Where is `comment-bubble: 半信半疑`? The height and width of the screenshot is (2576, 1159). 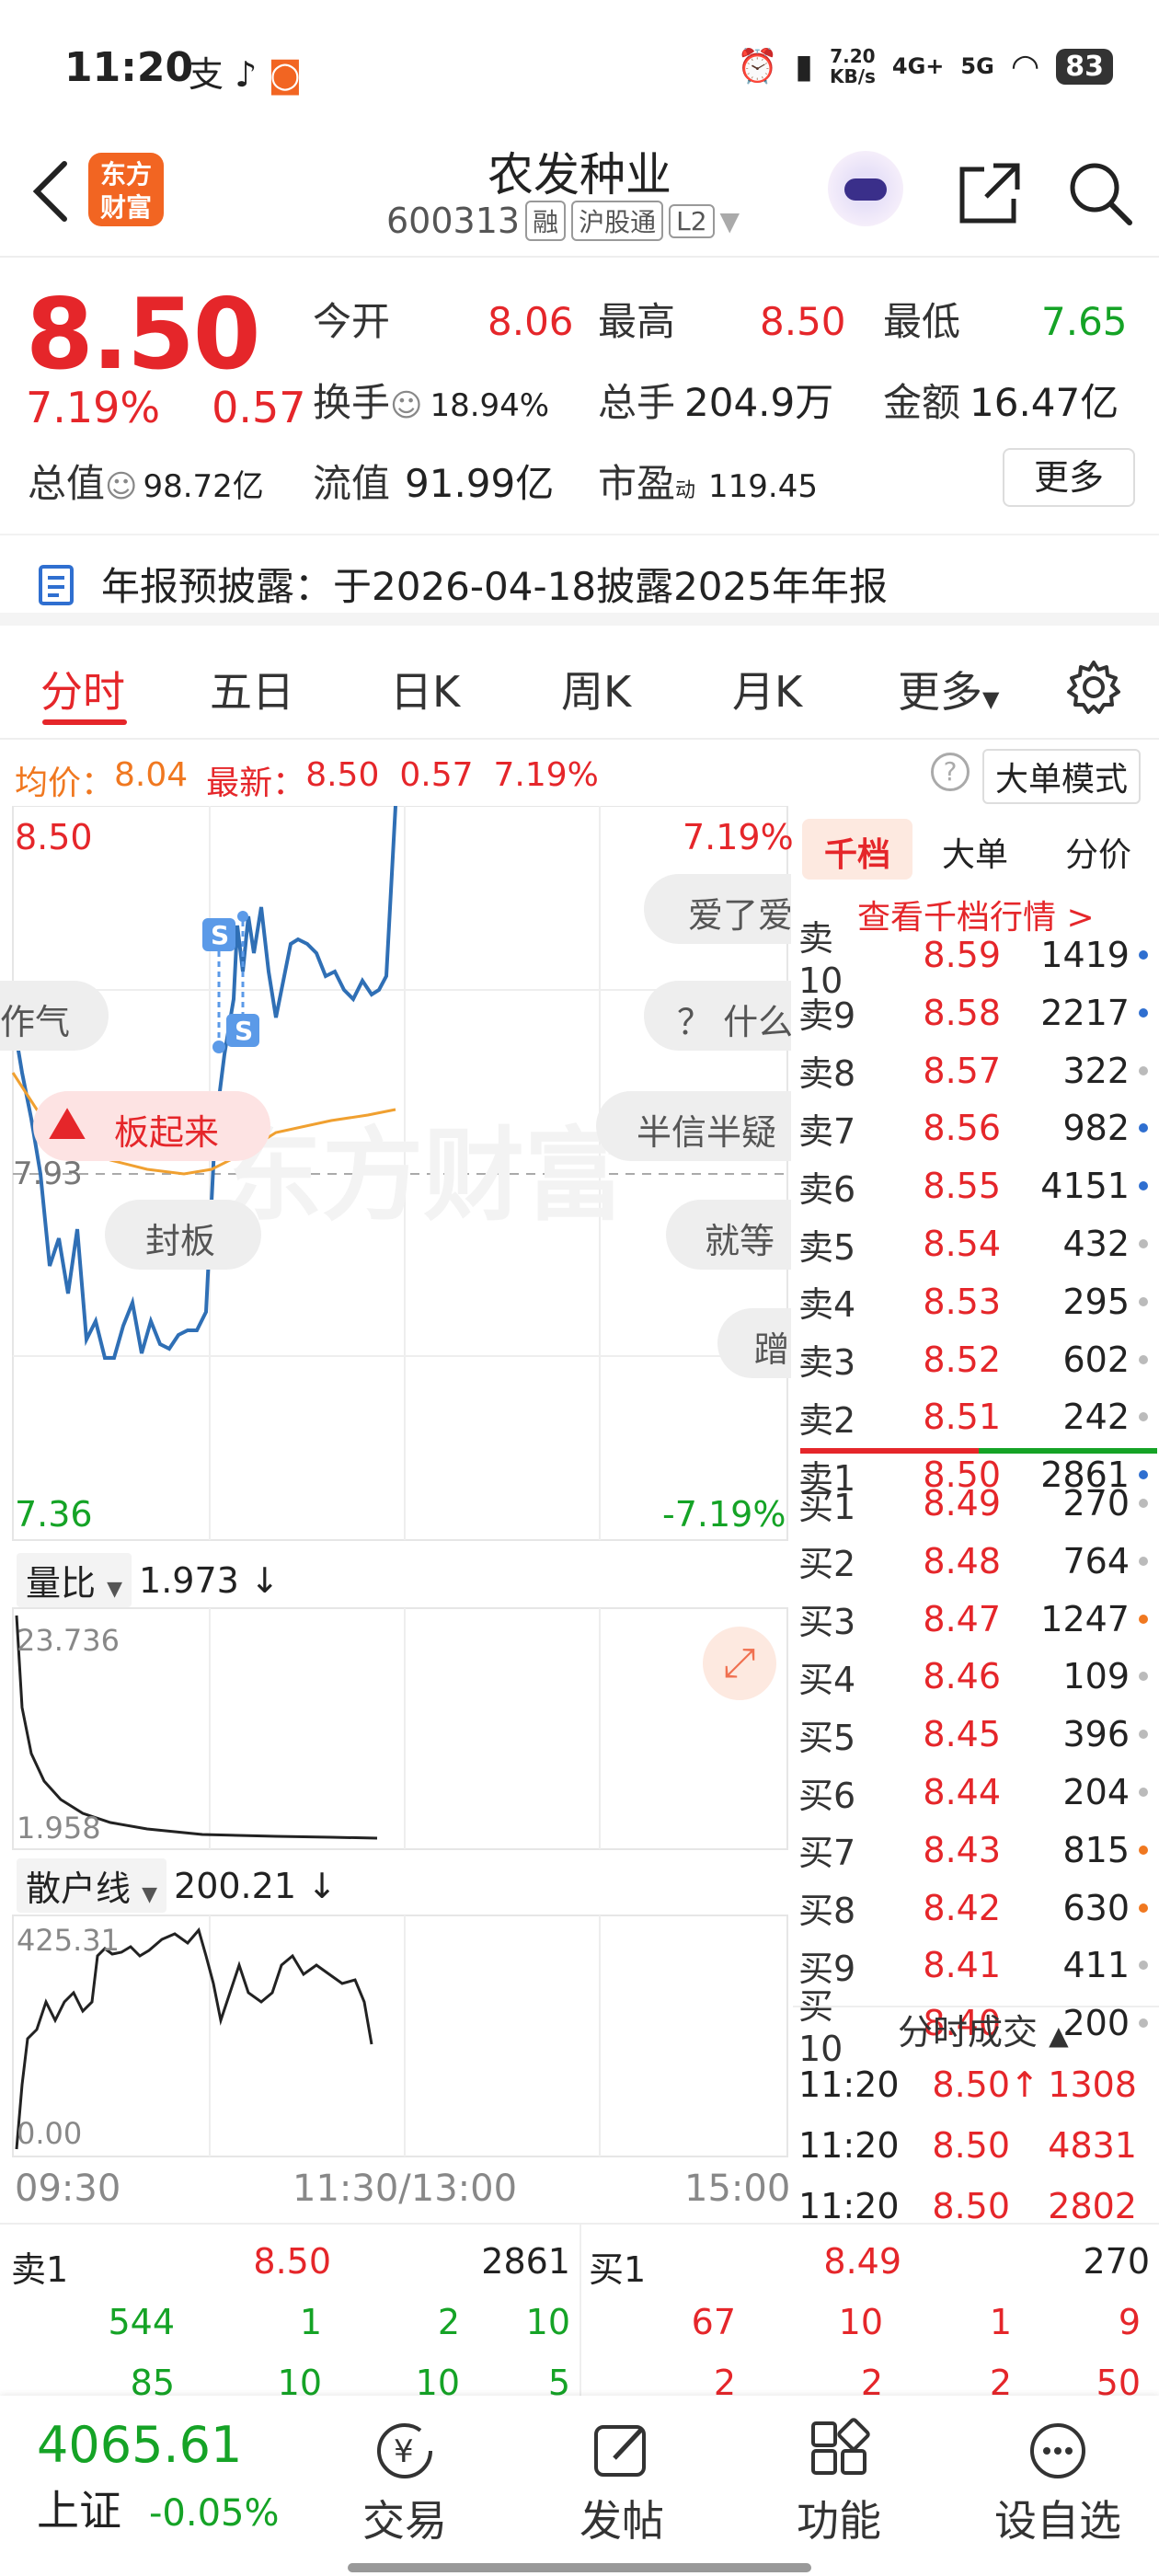
comment-bubble: 半信半疑 is located at coordinates (693, 1126).